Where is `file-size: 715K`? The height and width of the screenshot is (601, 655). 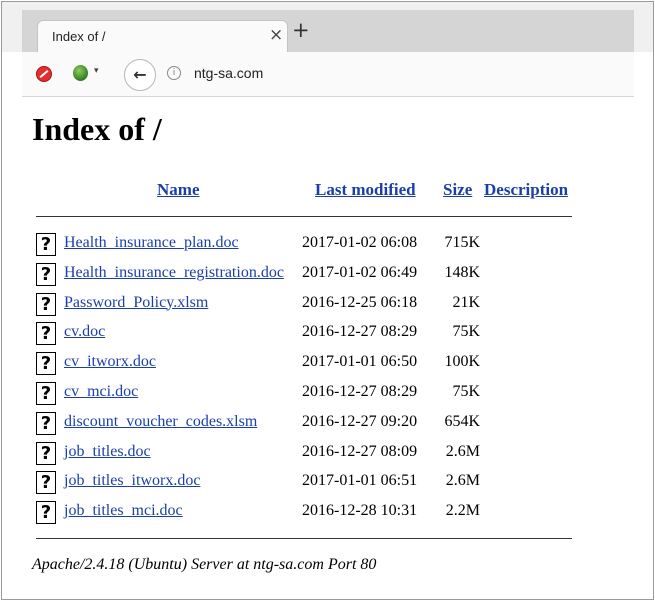 file-size: 715K is located at coordinates (462, 242).